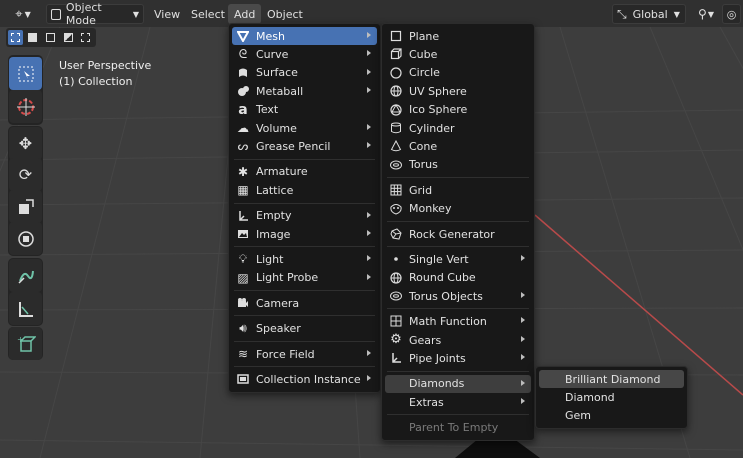 The width and height of the screenshot is (743, 458). I want to click on add-menu-item-camera: Camera, so click(304, 303).